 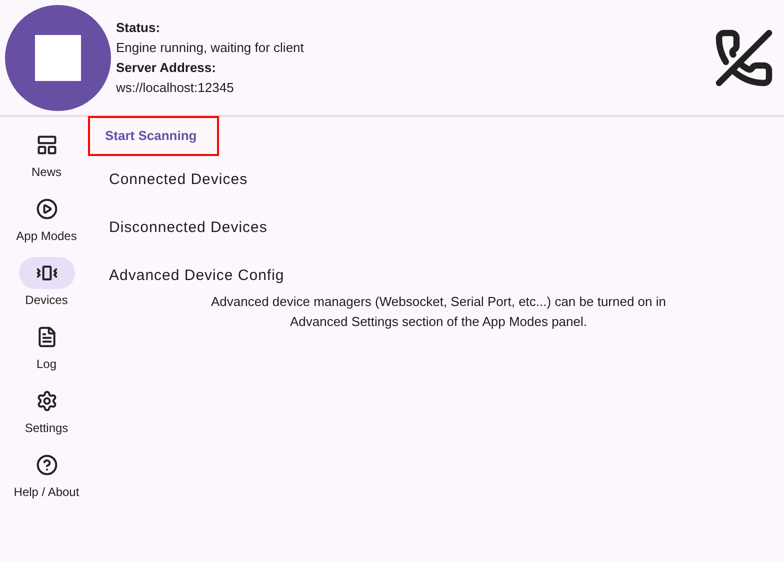 I want to click on document-icon, so click(x=47, y=337).